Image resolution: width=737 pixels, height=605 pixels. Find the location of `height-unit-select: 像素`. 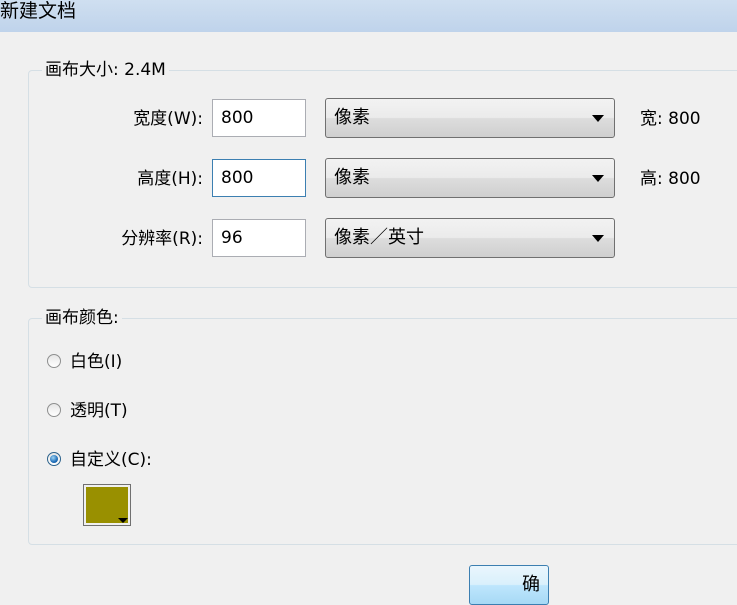

height-unit-select: 像素 is located at coordinates (470, 178).